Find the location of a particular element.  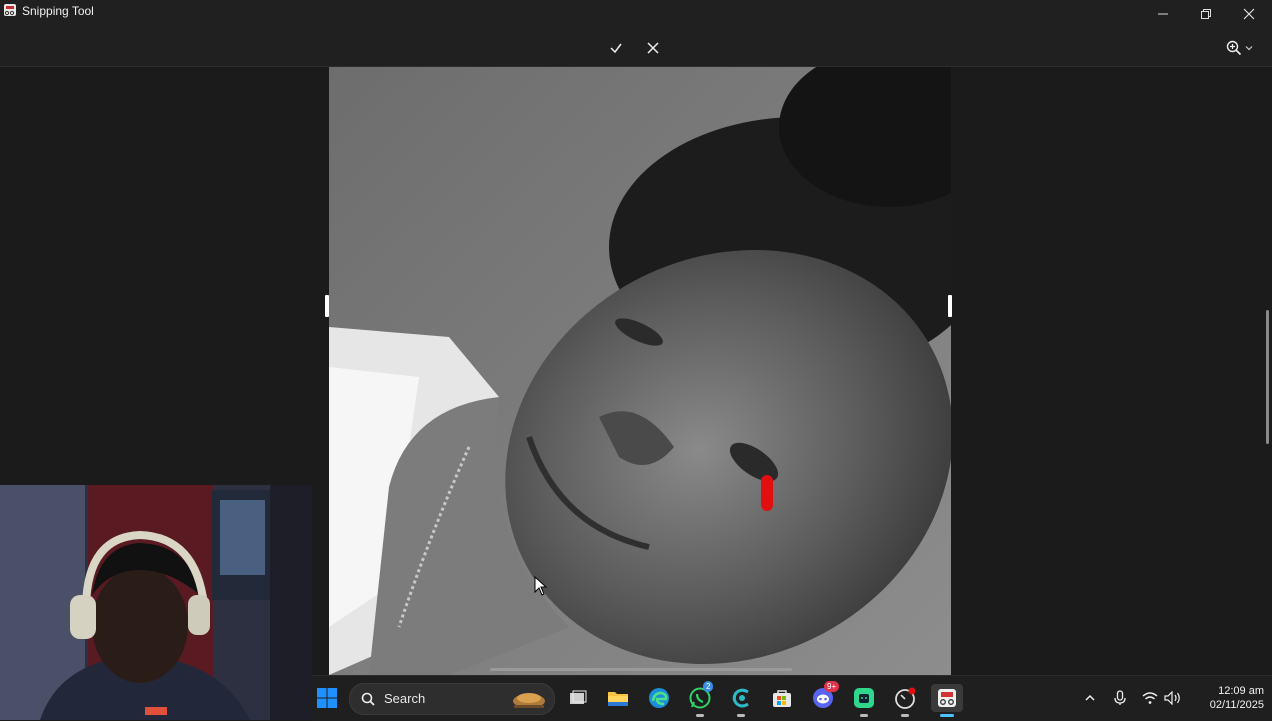

checkmark-icon is located at coordinates (616, 48).